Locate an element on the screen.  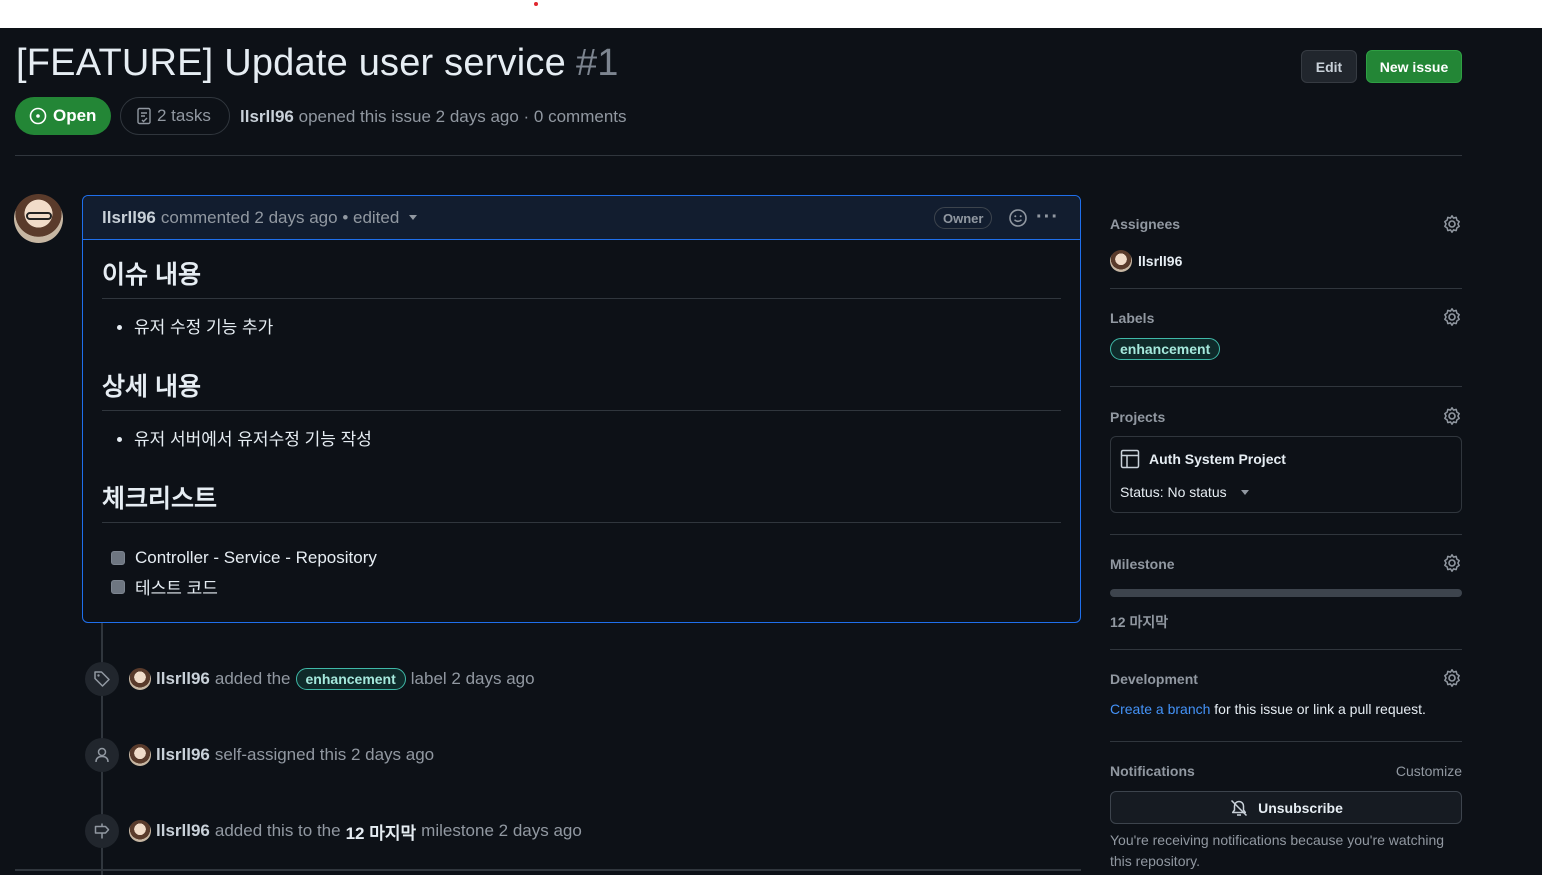
timeline-event-assign: llsrll96 self-assigned this 2 days ago is located at coordinates (259, 755).